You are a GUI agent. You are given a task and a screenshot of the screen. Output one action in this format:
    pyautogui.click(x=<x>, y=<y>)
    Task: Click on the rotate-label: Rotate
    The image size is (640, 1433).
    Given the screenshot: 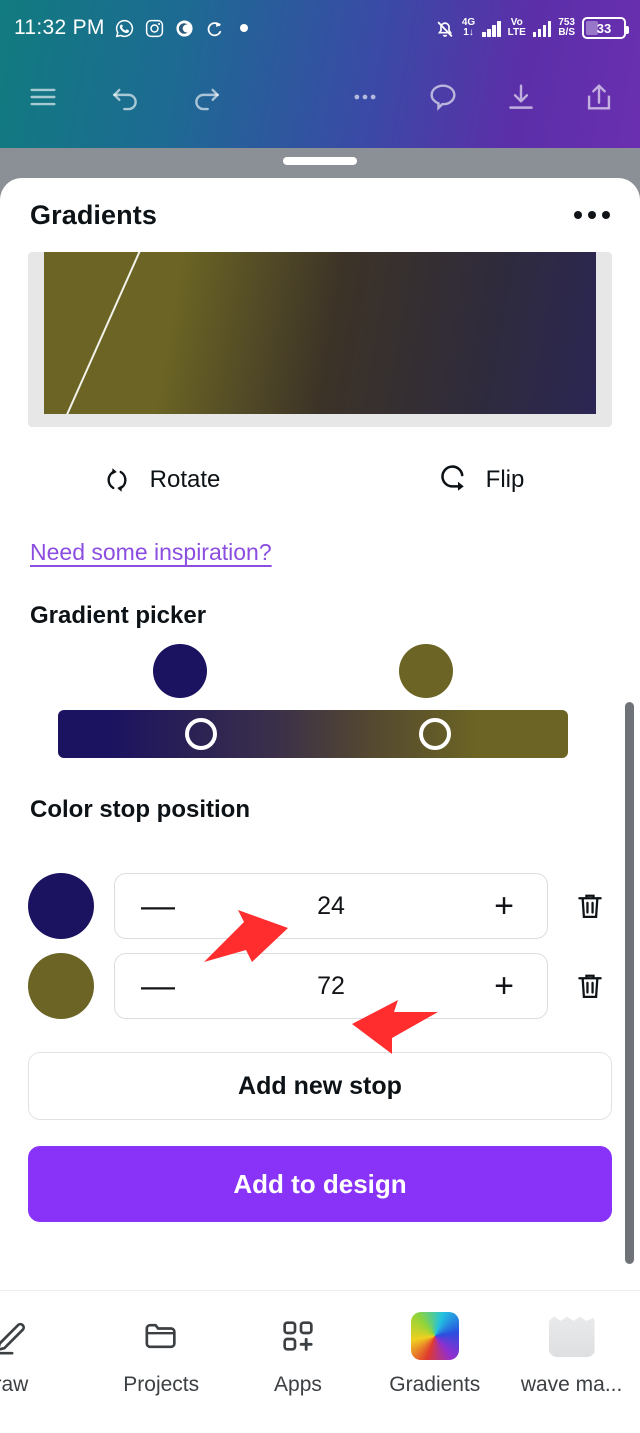 What is the action you would take?
    pyautogui.click(x=185, y=479)
    